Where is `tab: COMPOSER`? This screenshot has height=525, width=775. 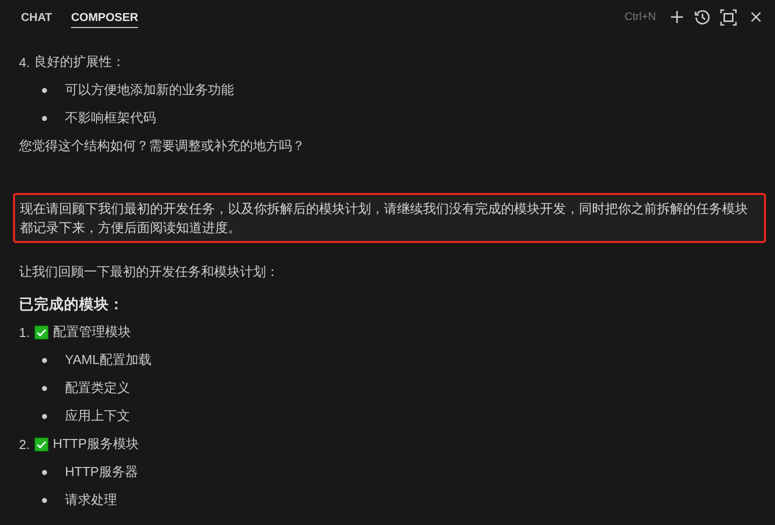 tab: COMPOSER is located at coordinates (104, 18).